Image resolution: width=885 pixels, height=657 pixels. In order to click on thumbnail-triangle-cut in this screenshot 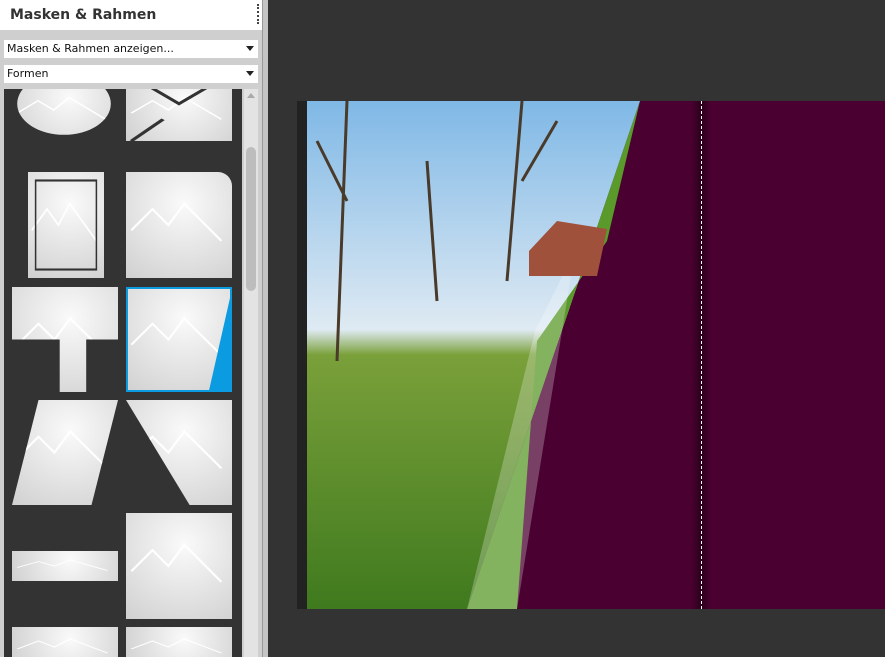, I will do `click(179, 452)`.